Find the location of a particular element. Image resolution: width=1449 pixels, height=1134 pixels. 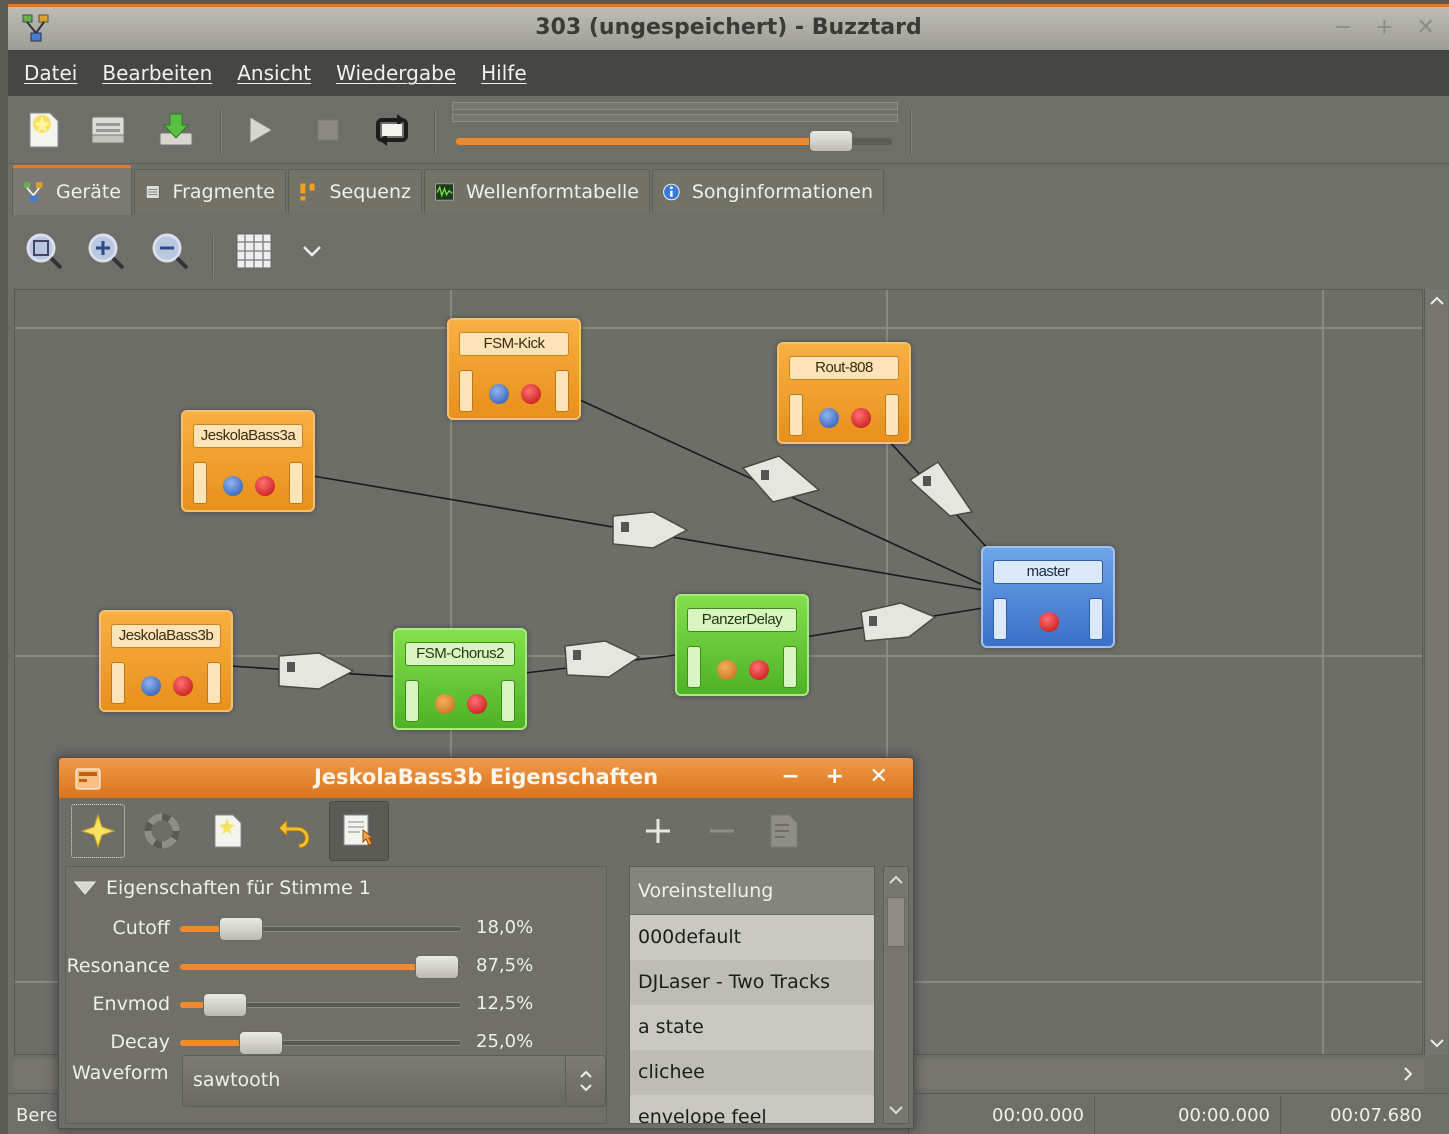

waveform-selected-value: sawtooth is located at coordinates (237, 1080).